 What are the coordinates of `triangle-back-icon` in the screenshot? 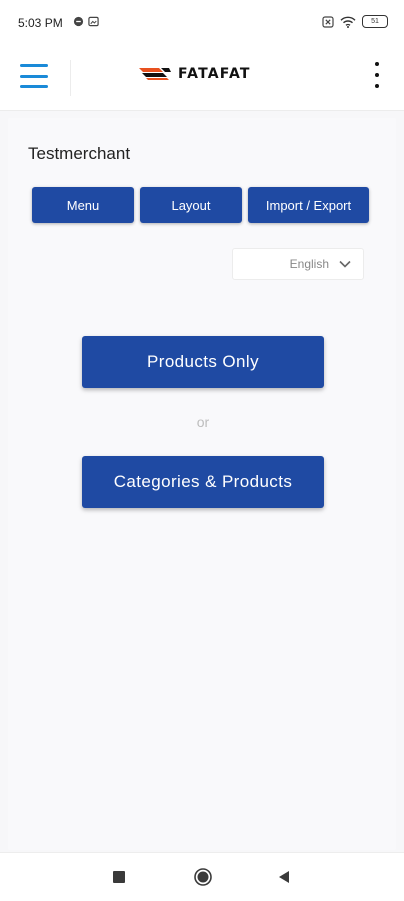 It's located at (284, 877).